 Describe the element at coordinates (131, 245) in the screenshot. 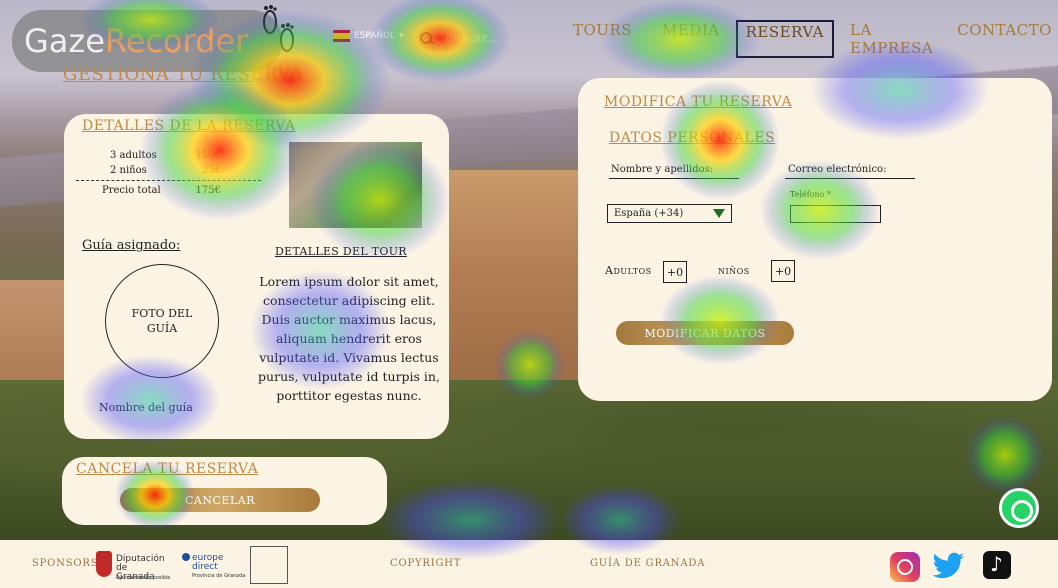

I see `guide-title: Guía asignado:` at that location.